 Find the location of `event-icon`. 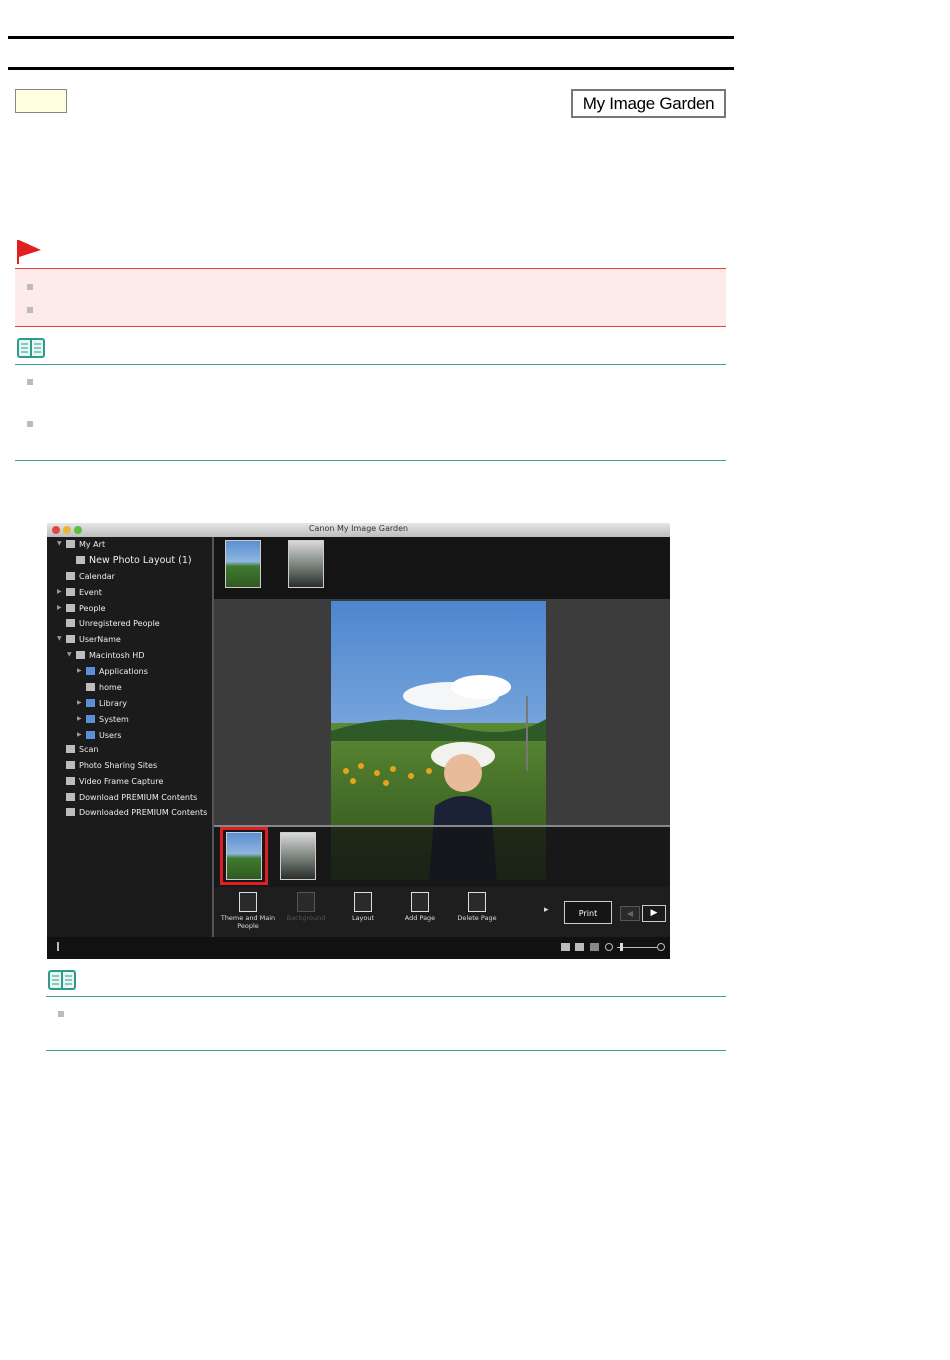

event-icon is located at coordinates (70, 592).